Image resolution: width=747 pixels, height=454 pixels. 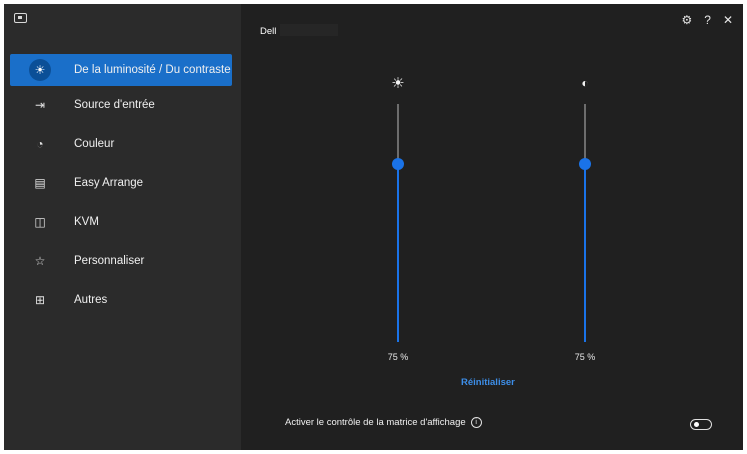 I want to click on sidebar-item-input-source: ⇥ Source d'entrée, so click(x=121, y=105).